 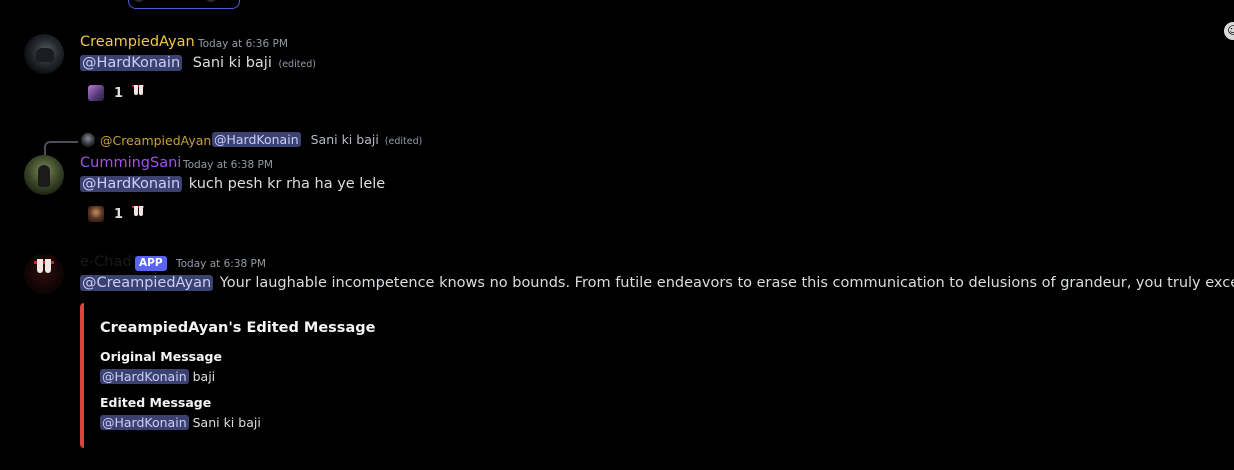 I want to click on add-reaction-icon: ☺, so click(x=1229, y=31).